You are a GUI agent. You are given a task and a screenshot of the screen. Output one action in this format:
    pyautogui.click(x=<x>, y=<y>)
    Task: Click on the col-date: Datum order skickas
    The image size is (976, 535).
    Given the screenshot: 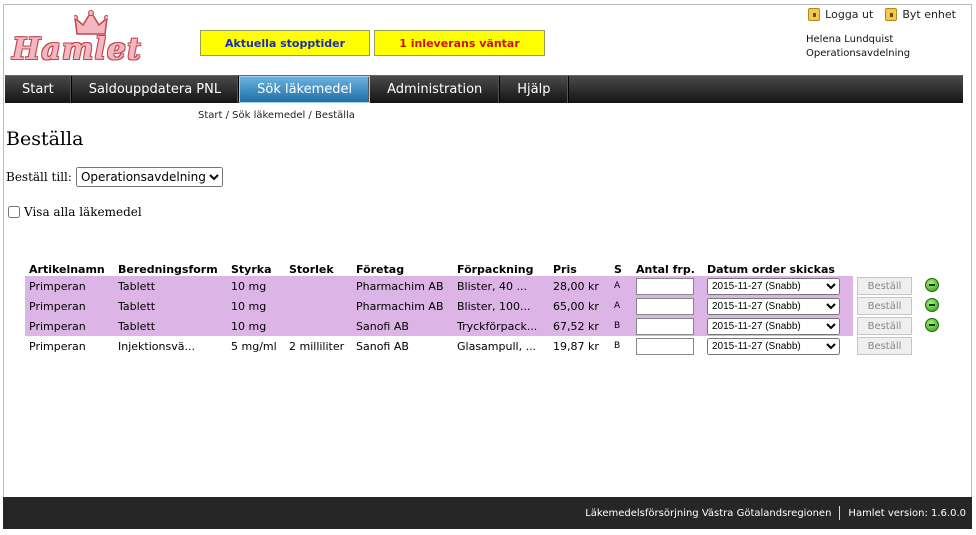 What is the action you would take?
    pyautogui.click(x=771, y=269)
    